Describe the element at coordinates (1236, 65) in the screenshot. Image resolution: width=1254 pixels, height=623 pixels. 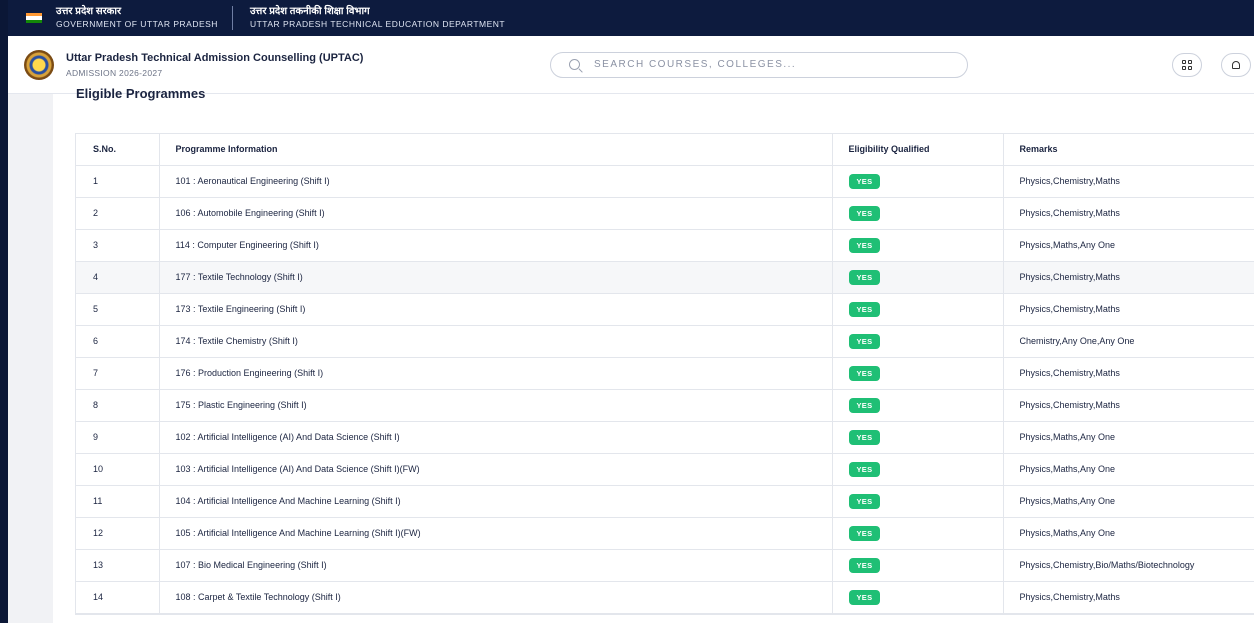
I see `notifications-button` at that location.